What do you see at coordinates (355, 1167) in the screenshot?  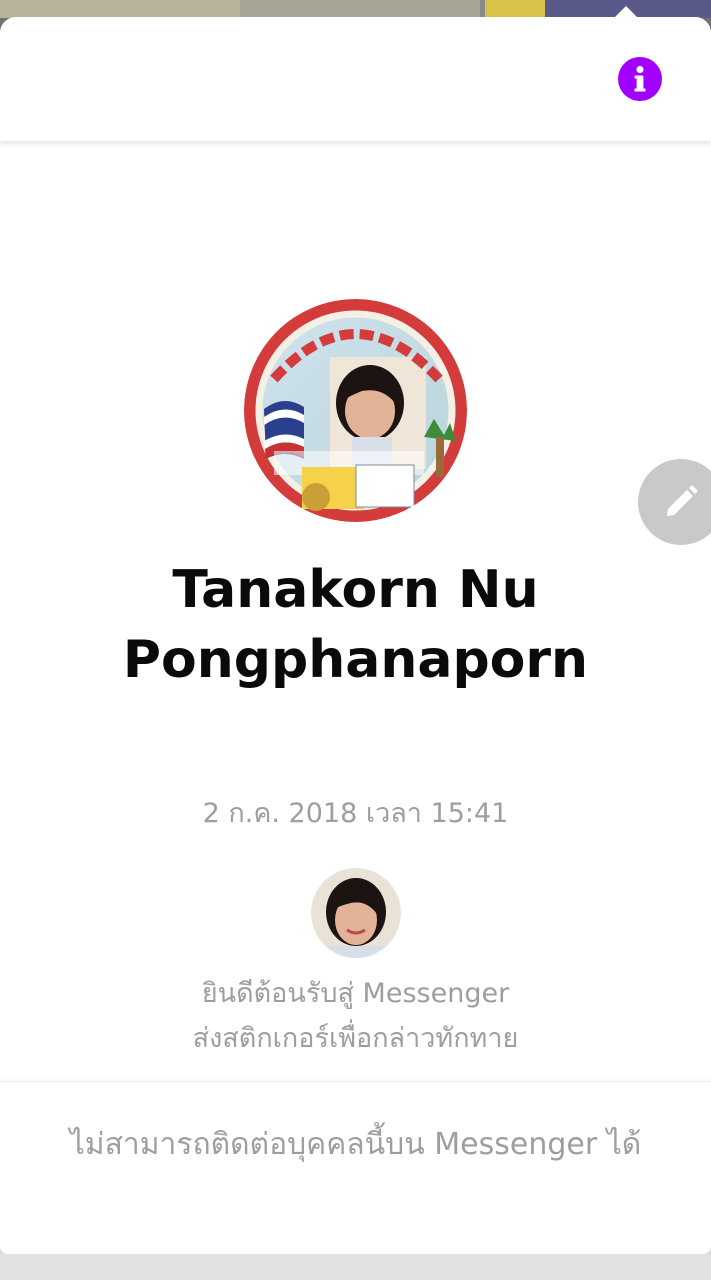 I see `unavailable-notice: ไม่สามารถติดต่อบุคคลนี้บน Messenger ได้` at bounding box center [355, 1167].